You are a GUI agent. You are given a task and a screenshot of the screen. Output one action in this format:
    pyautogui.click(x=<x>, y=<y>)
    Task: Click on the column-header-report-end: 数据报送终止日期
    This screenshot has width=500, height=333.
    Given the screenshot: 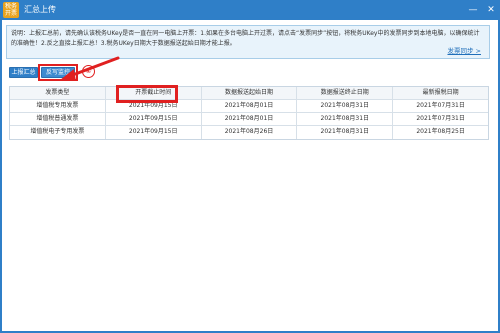 What is the action you would take?
    pyautogui.click(x=345, y=93)
    